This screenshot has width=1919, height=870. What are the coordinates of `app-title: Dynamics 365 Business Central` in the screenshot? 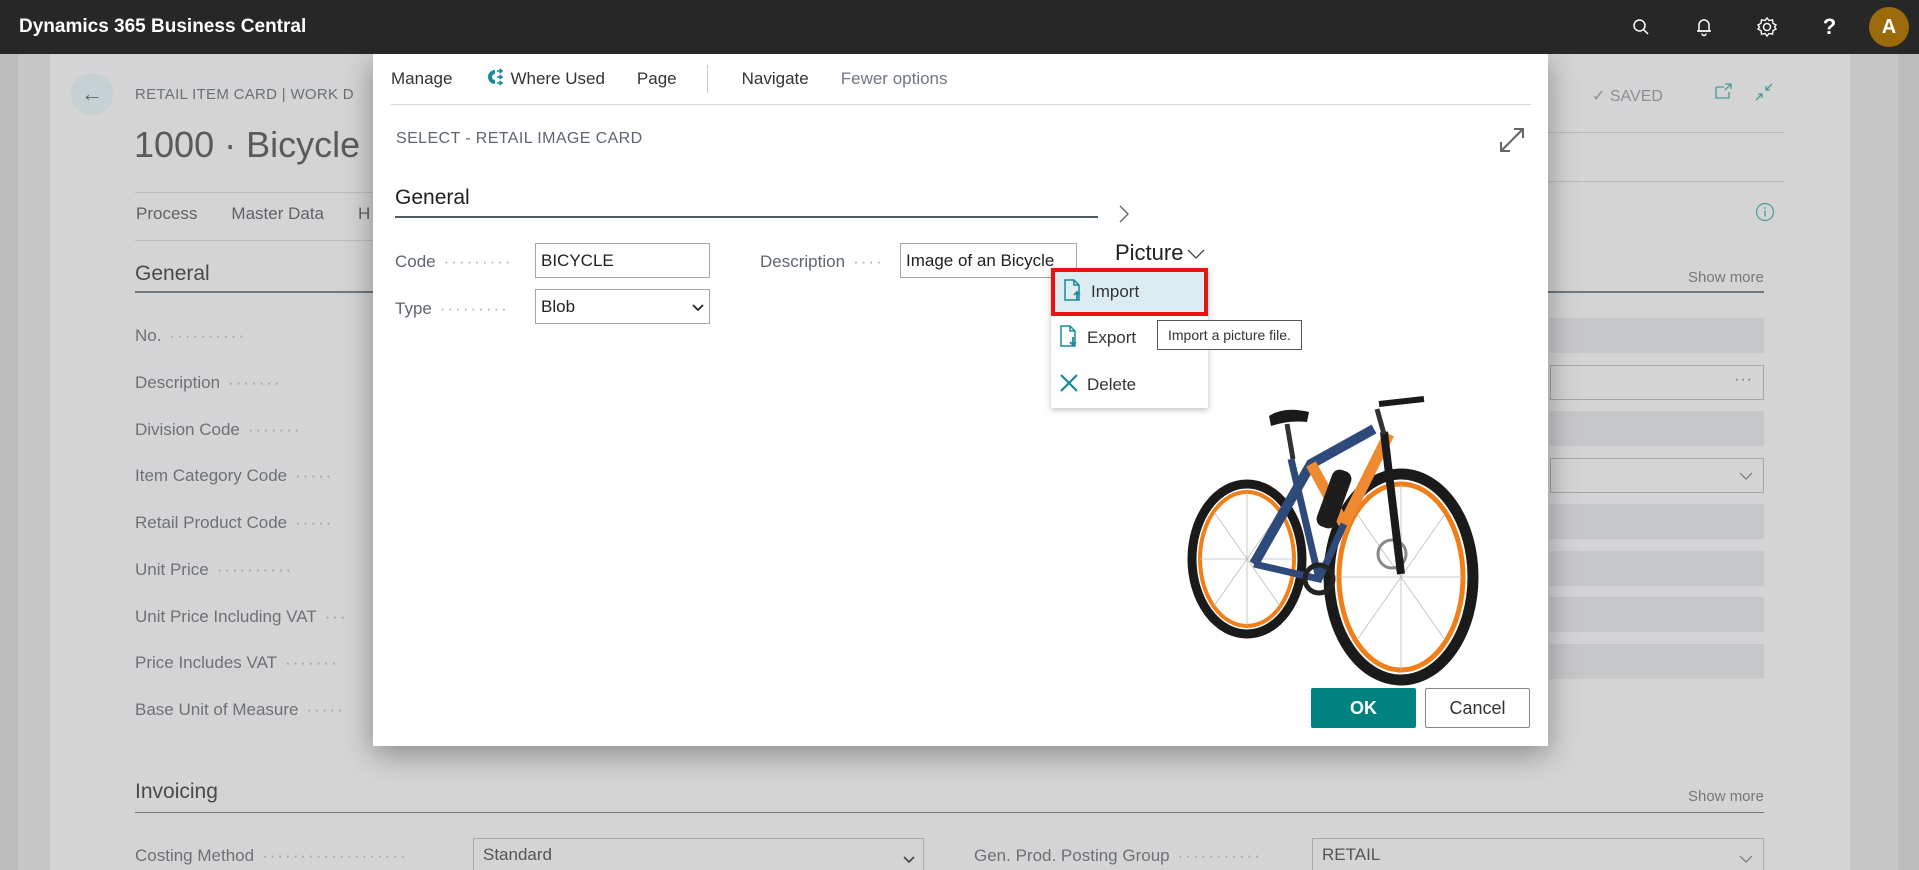 It's located at (163, 26).